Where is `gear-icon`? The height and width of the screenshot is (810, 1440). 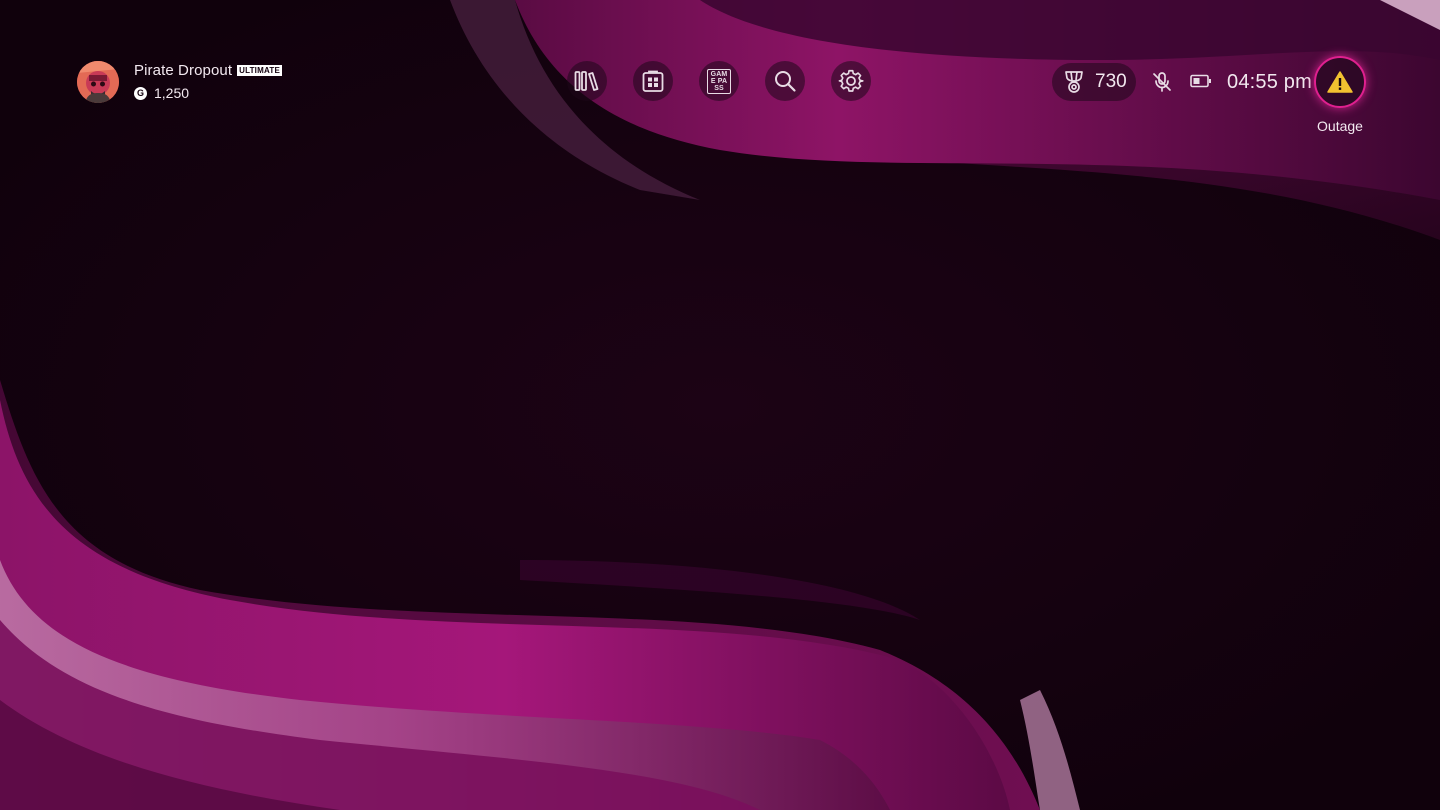 gear-icon is located at coordinates (851, 80).